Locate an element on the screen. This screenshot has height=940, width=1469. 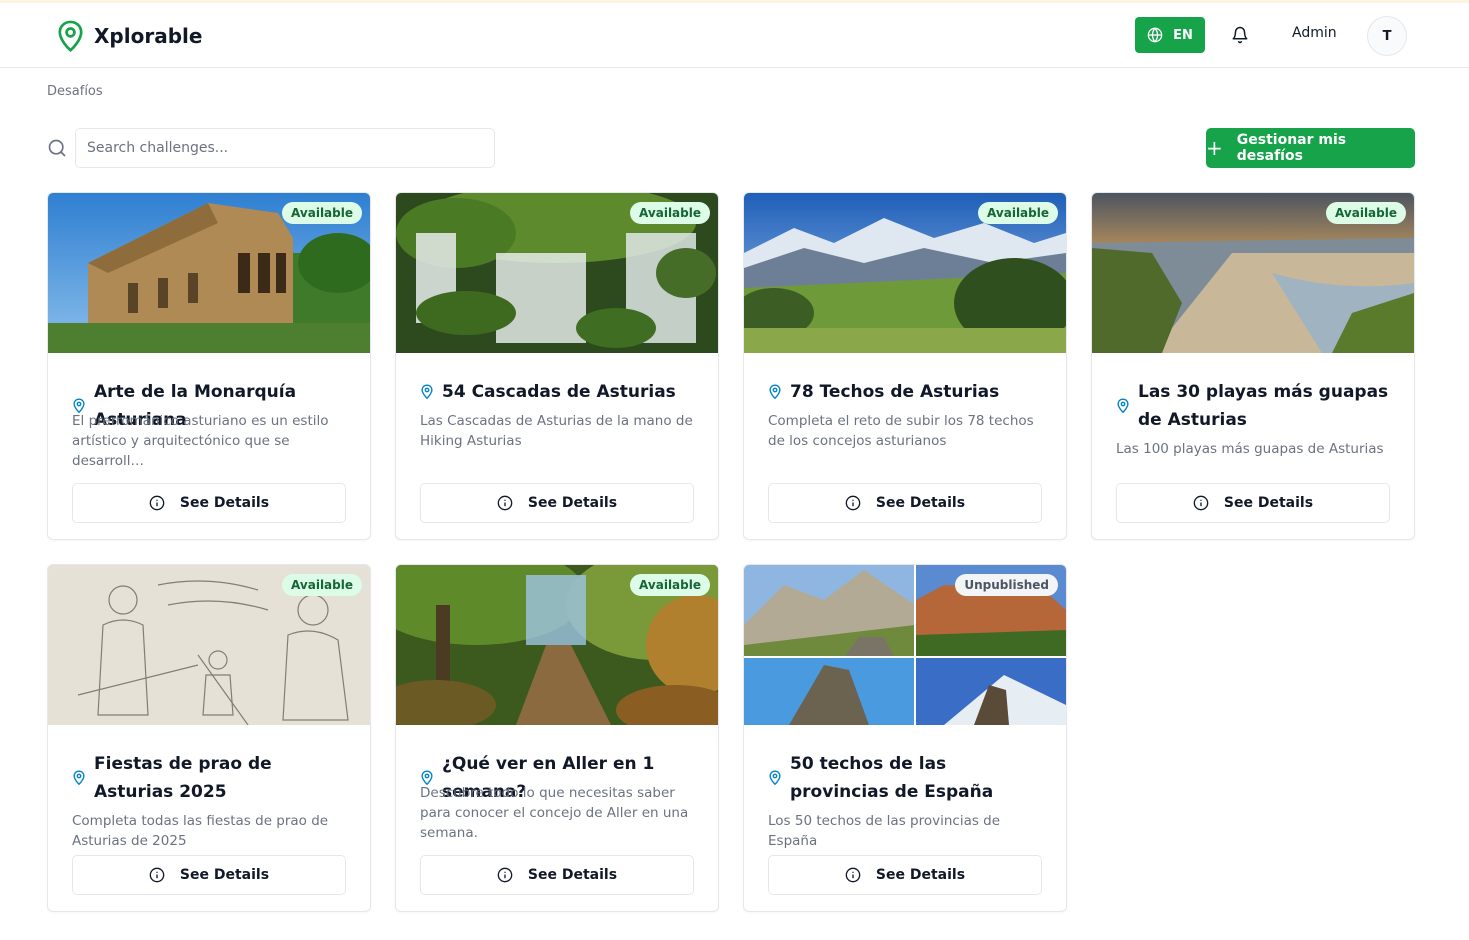
challenge-title-text: 50 techos de las provincias de España is located at coordinates (892, 778).